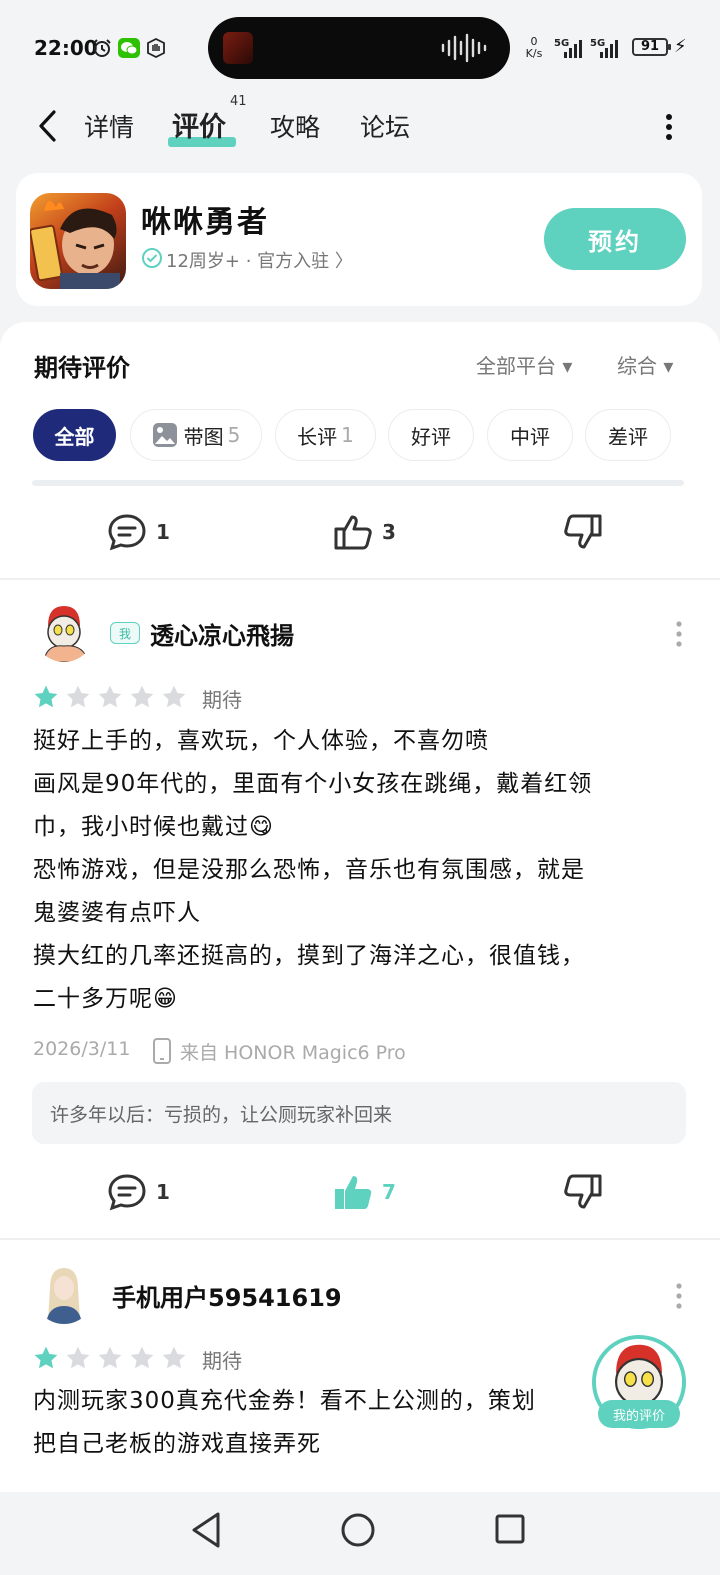 Image resolution: width=720 pixels, height=1575 pixels. Describe the element at coordinates (82, 1049) in the screenshot. I see `review-date: 2026/3/11` at that location.